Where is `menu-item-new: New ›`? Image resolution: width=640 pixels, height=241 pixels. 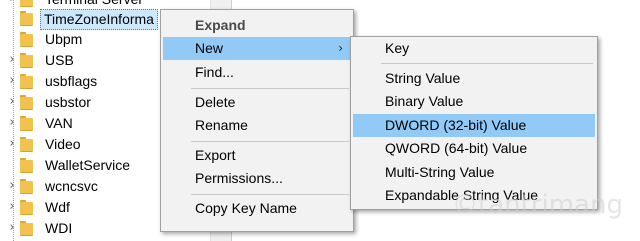
menu-item-new: New › is located at coordinates (257, 48).